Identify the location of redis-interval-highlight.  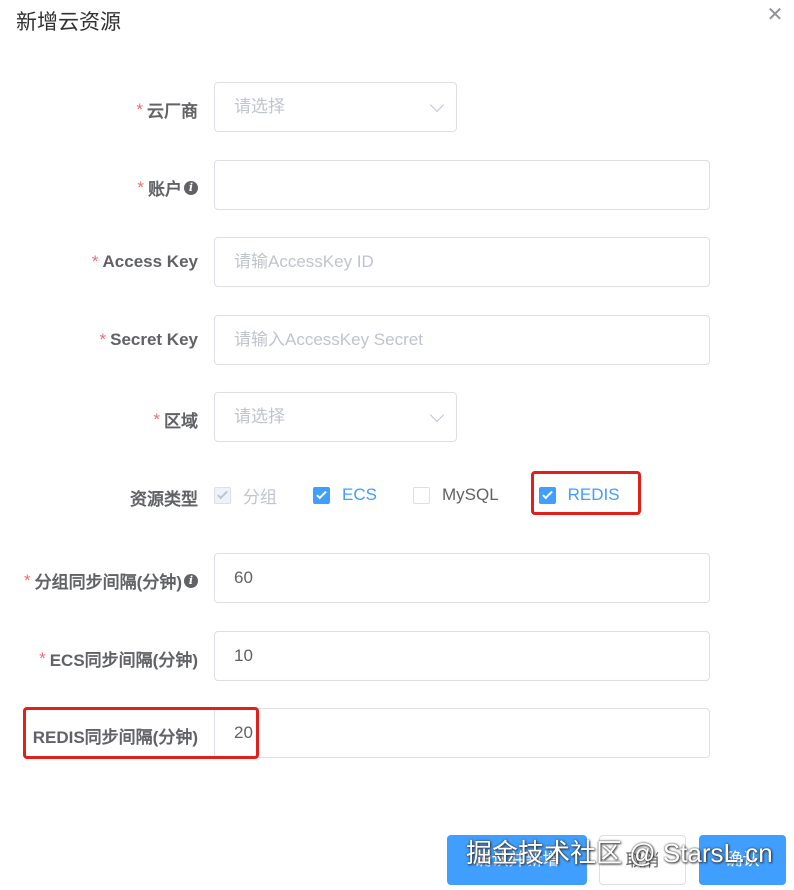
(141, 733).